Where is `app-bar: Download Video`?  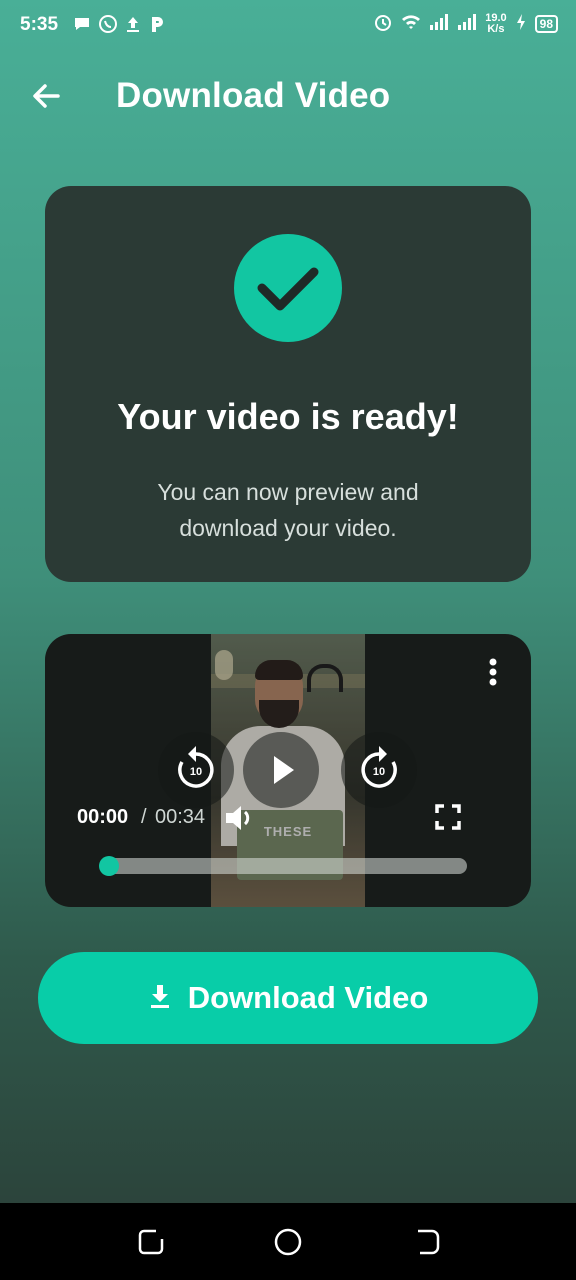
app-bar: Download Video is located at coordinates (288, 98).